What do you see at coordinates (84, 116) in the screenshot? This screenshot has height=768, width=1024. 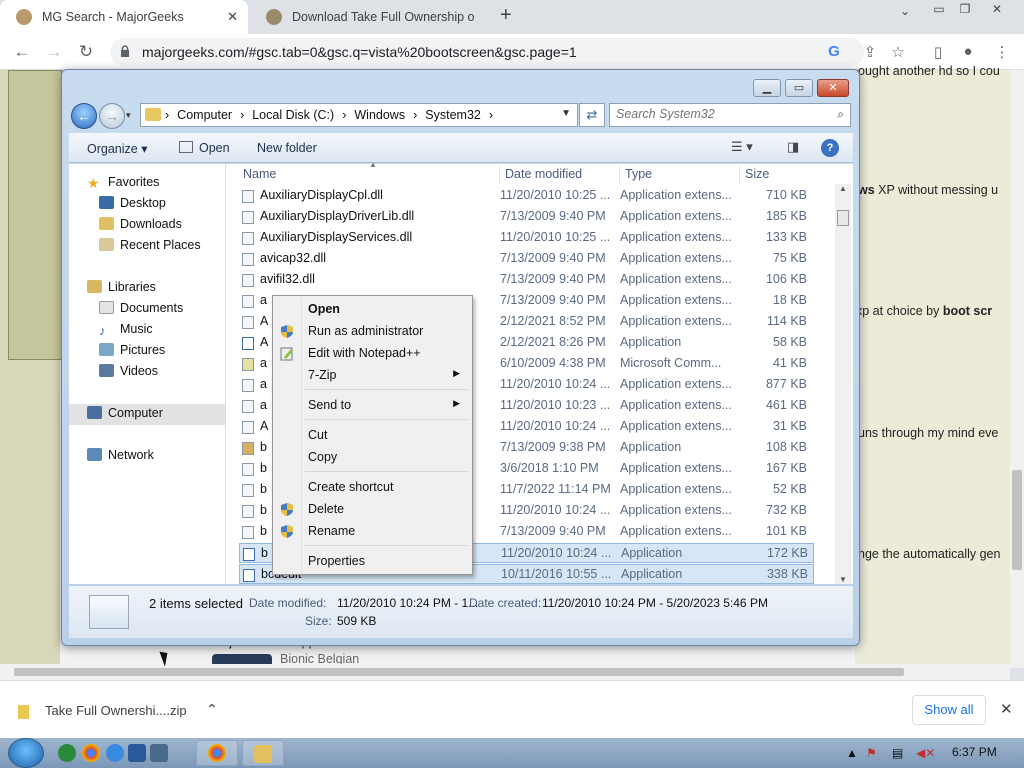 I see `explorer-back-button: ←` at bounding box center [84, 116].